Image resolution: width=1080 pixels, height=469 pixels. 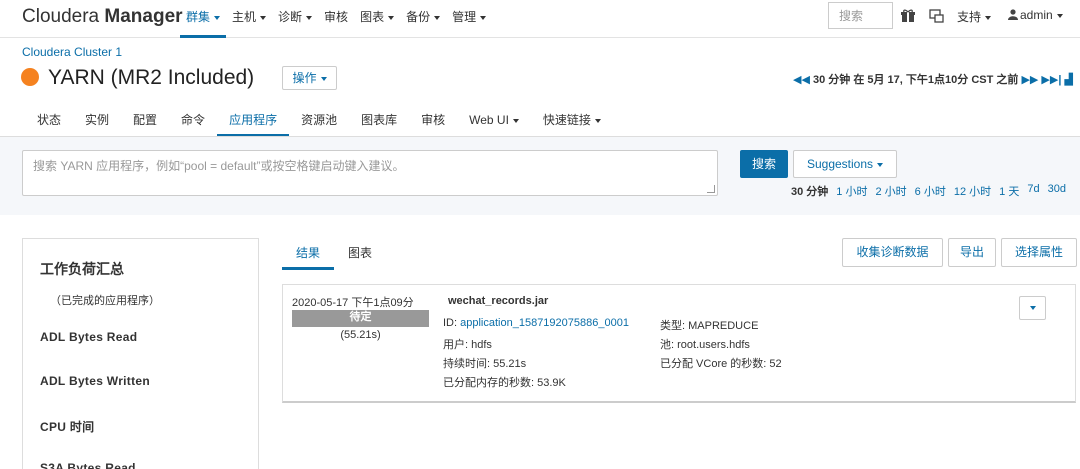 What do you see at coordinates (936, 16) in the screenshot?
I see `running-commands-icon` at bounding box center [936, 16].